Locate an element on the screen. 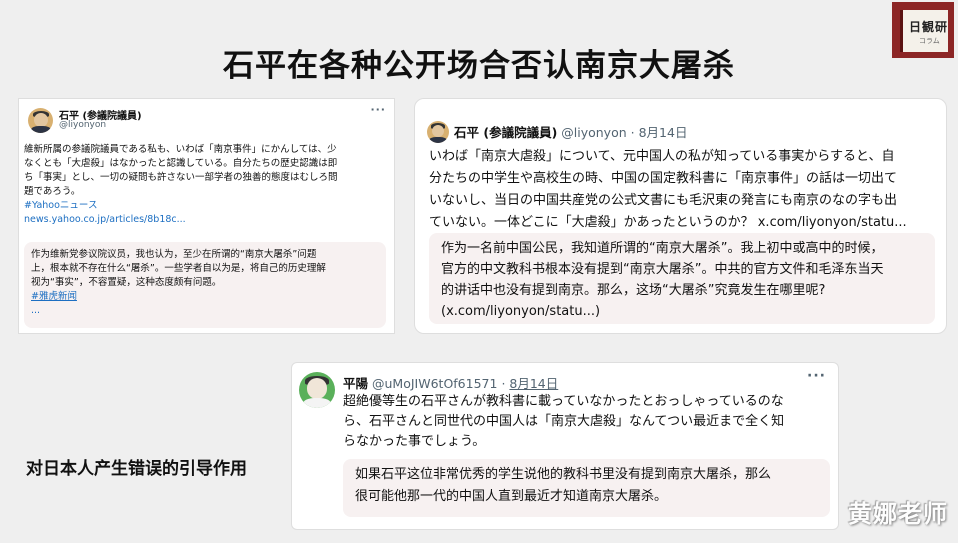  translation-hashtag-link: #雅虎新闻 is located at coordinates (205, 297).